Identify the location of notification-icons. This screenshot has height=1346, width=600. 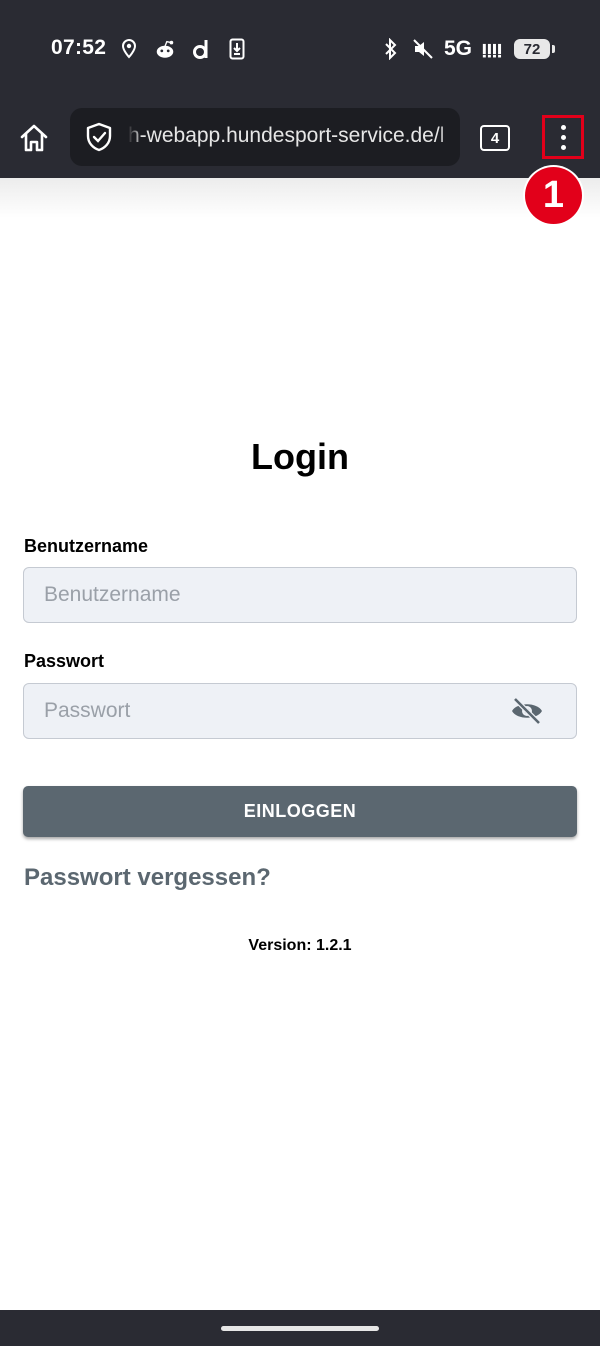
(183, 49).